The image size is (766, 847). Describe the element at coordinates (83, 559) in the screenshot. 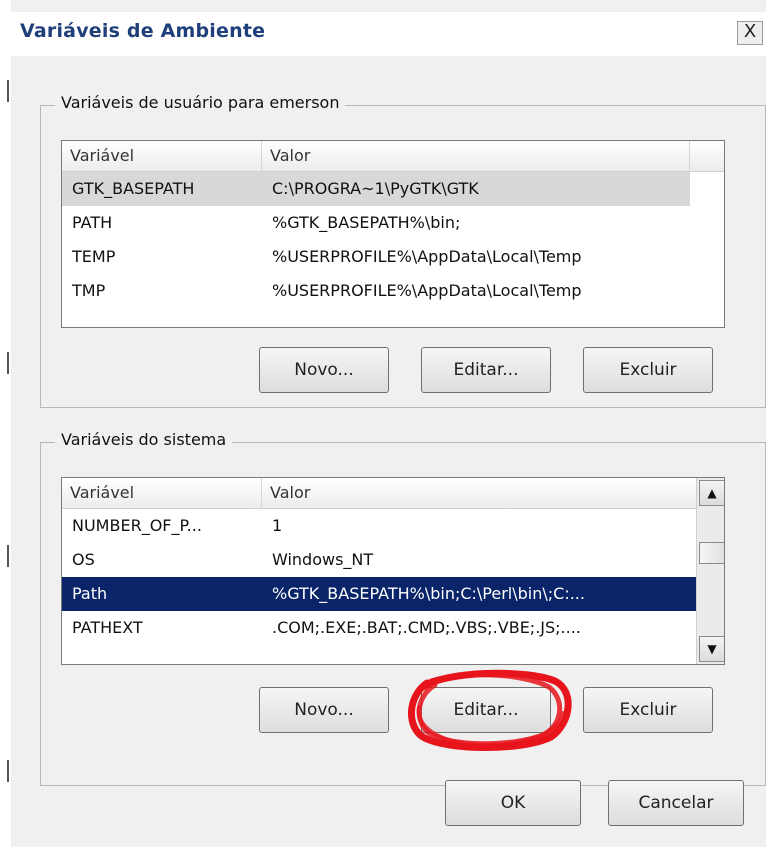

I see `variable-name: OS` at that location.